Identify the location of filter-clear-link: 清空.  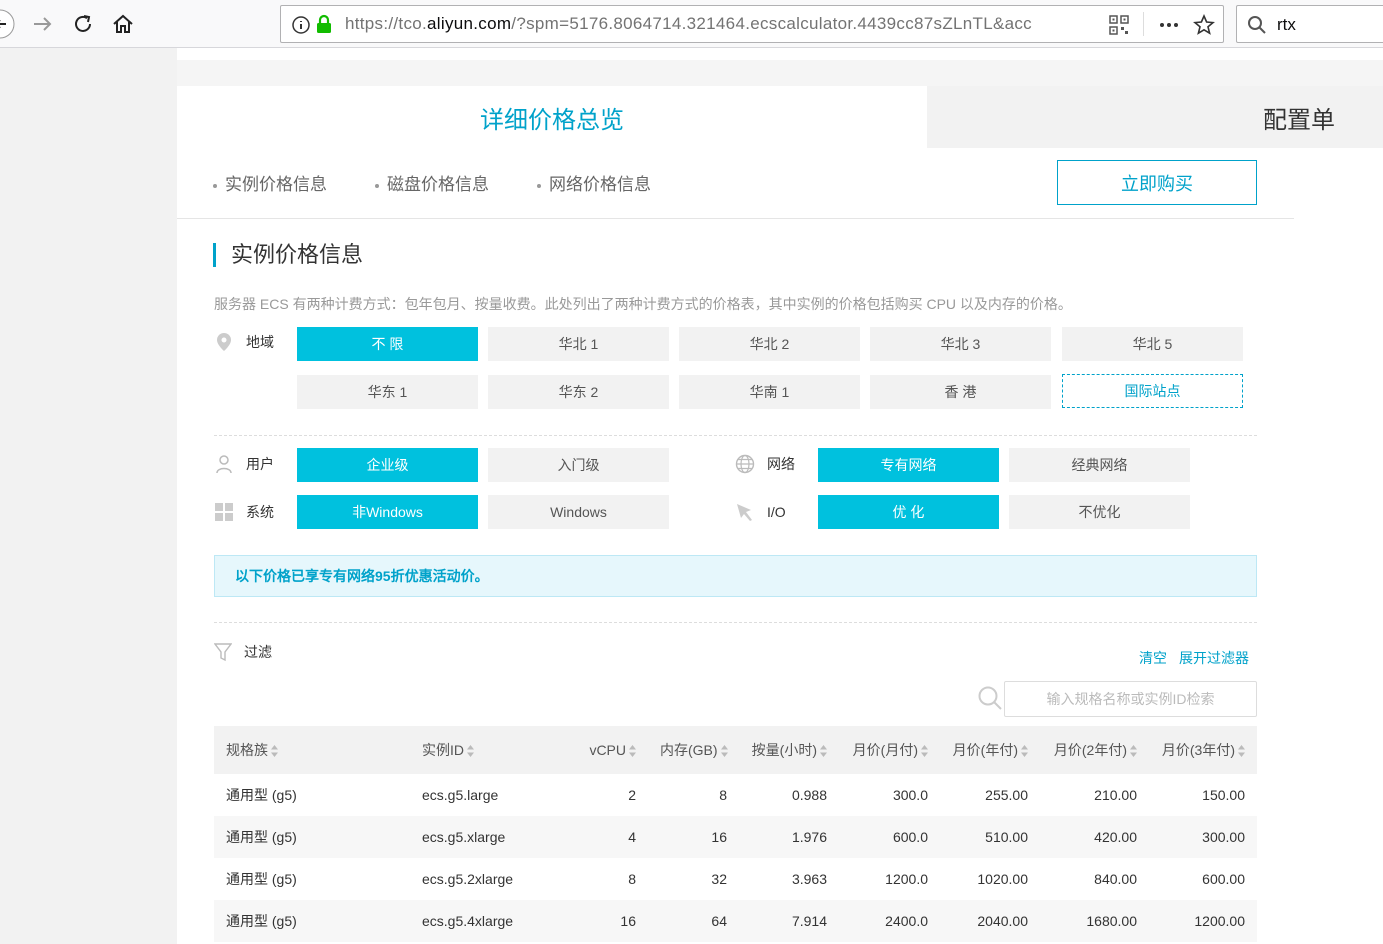
(1153, 658).